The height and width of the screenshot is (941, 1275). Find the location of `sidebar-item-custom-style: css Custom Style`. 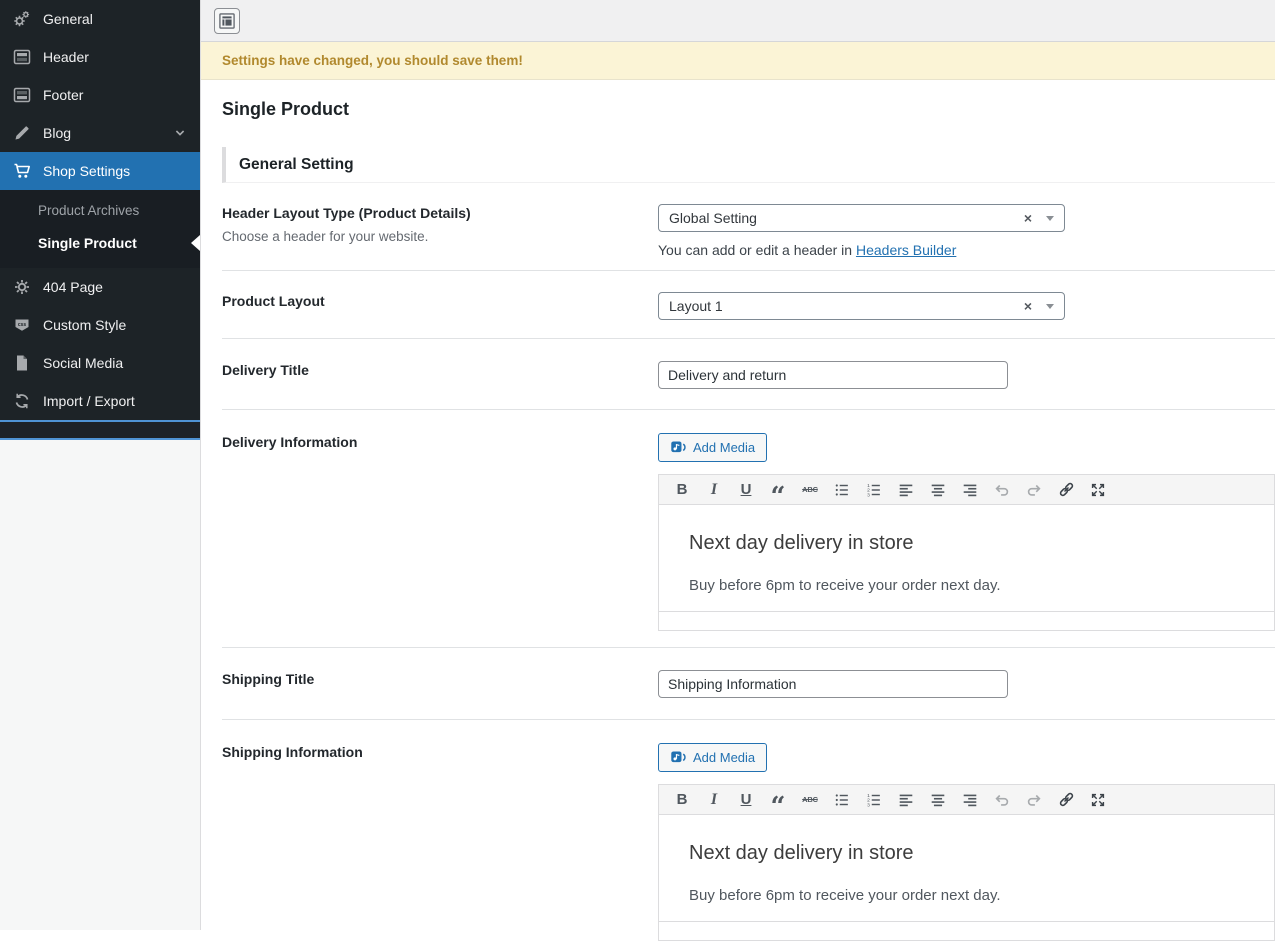

sidebar-item-custom-style: css Custom Style is located at coordinates (100, 325).